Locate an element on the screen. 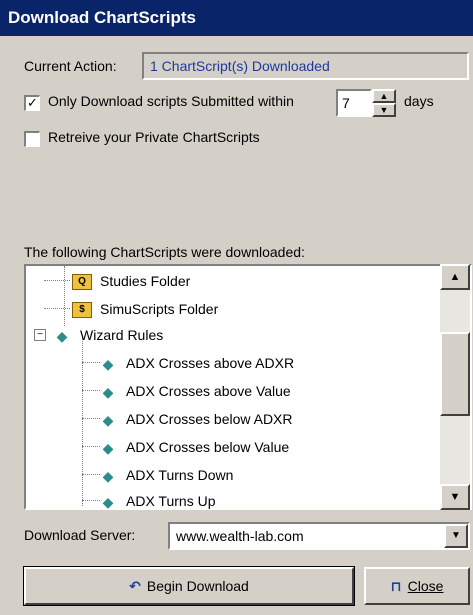 The image size is (473, 615). tree-item-wizard-rules: ◆ Wizard Rules is located at coordinates (108, 335).